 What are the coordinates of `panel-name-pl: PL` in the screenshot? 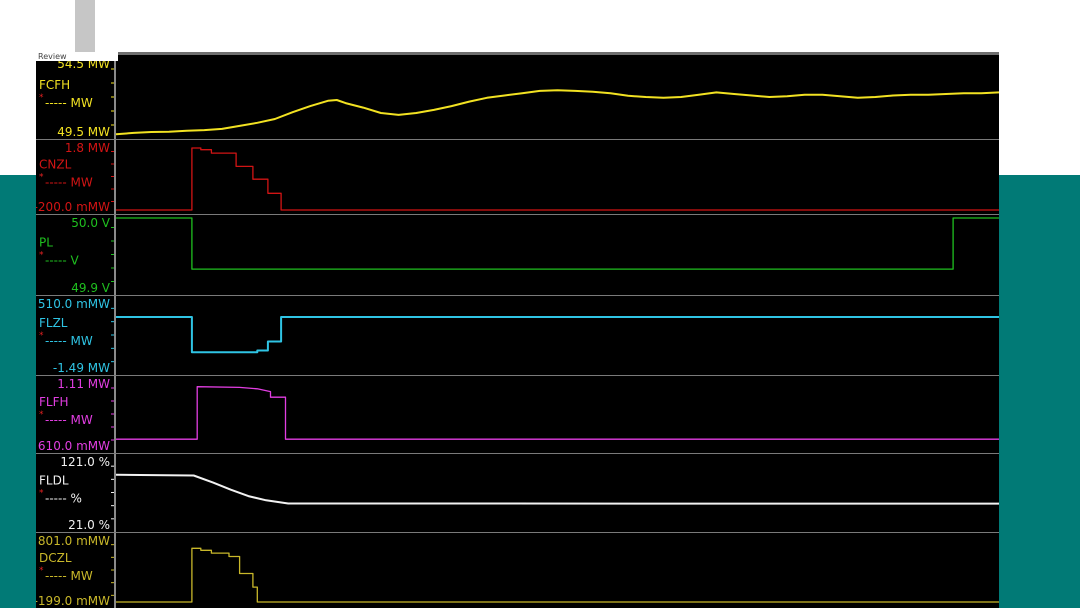 It's located at (46, 243).